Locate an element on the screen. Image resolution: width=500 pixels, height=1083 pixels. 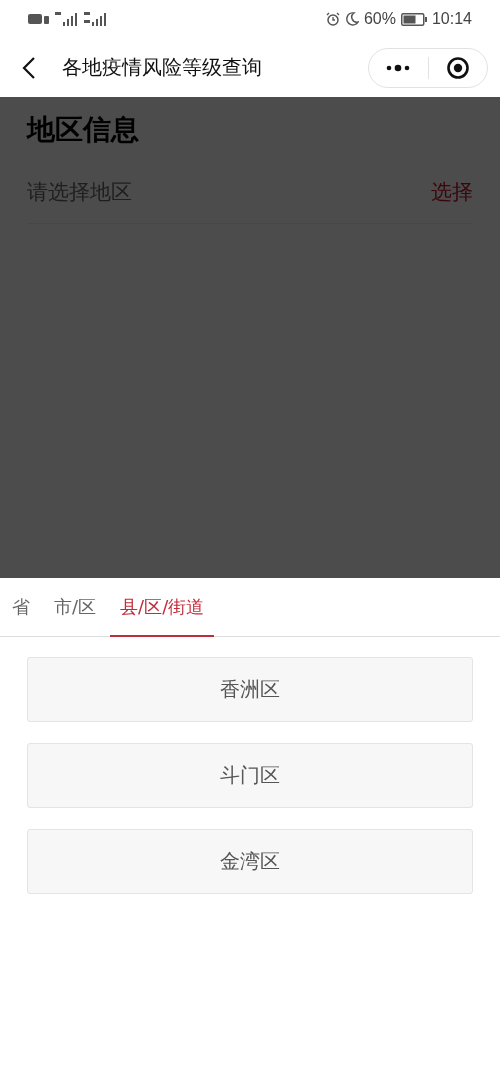
more-icon is located at coordinates (398, 67).